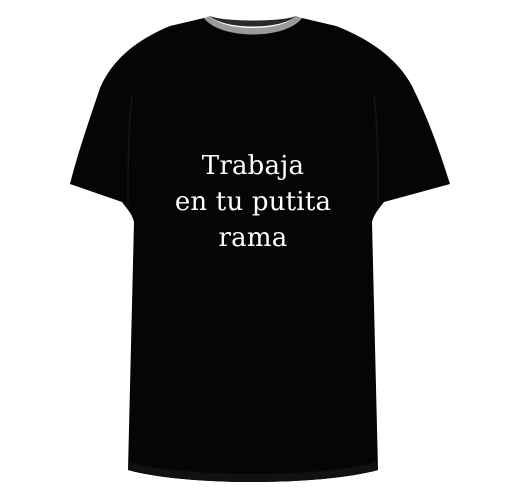 The width and height of the screenshot is (506, 493). I want to click on shirt-print-text: Trabaja en tu putita rama, so click(253, 202).